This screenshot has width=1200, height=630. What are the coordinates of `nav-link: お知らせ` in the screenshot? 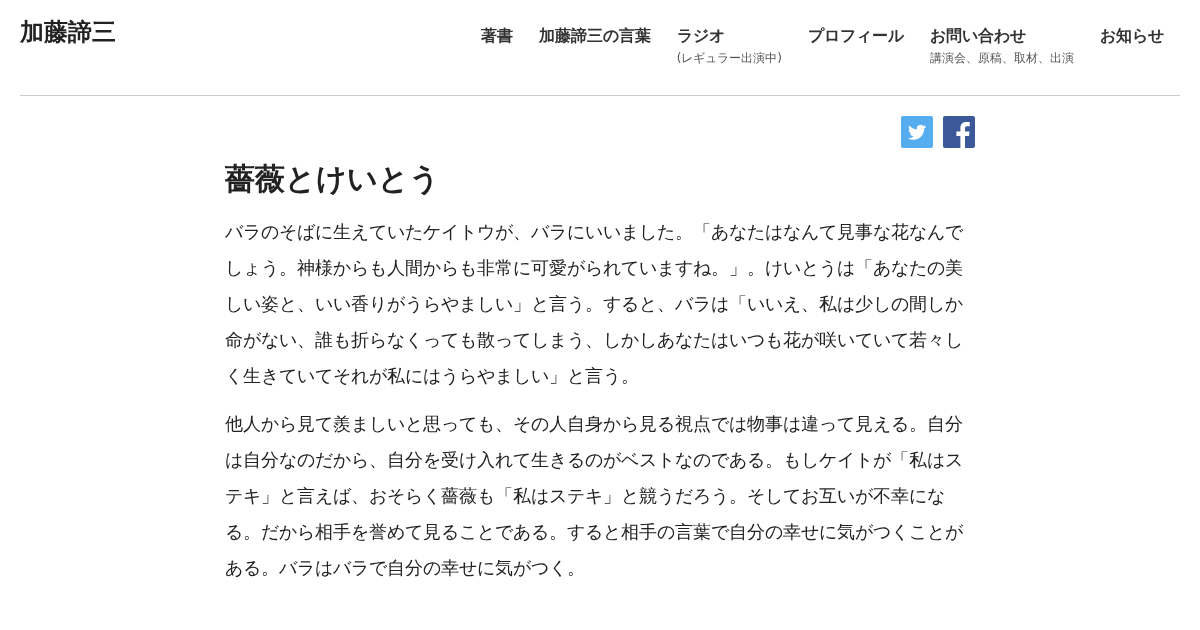 It's located at (1132, 46).